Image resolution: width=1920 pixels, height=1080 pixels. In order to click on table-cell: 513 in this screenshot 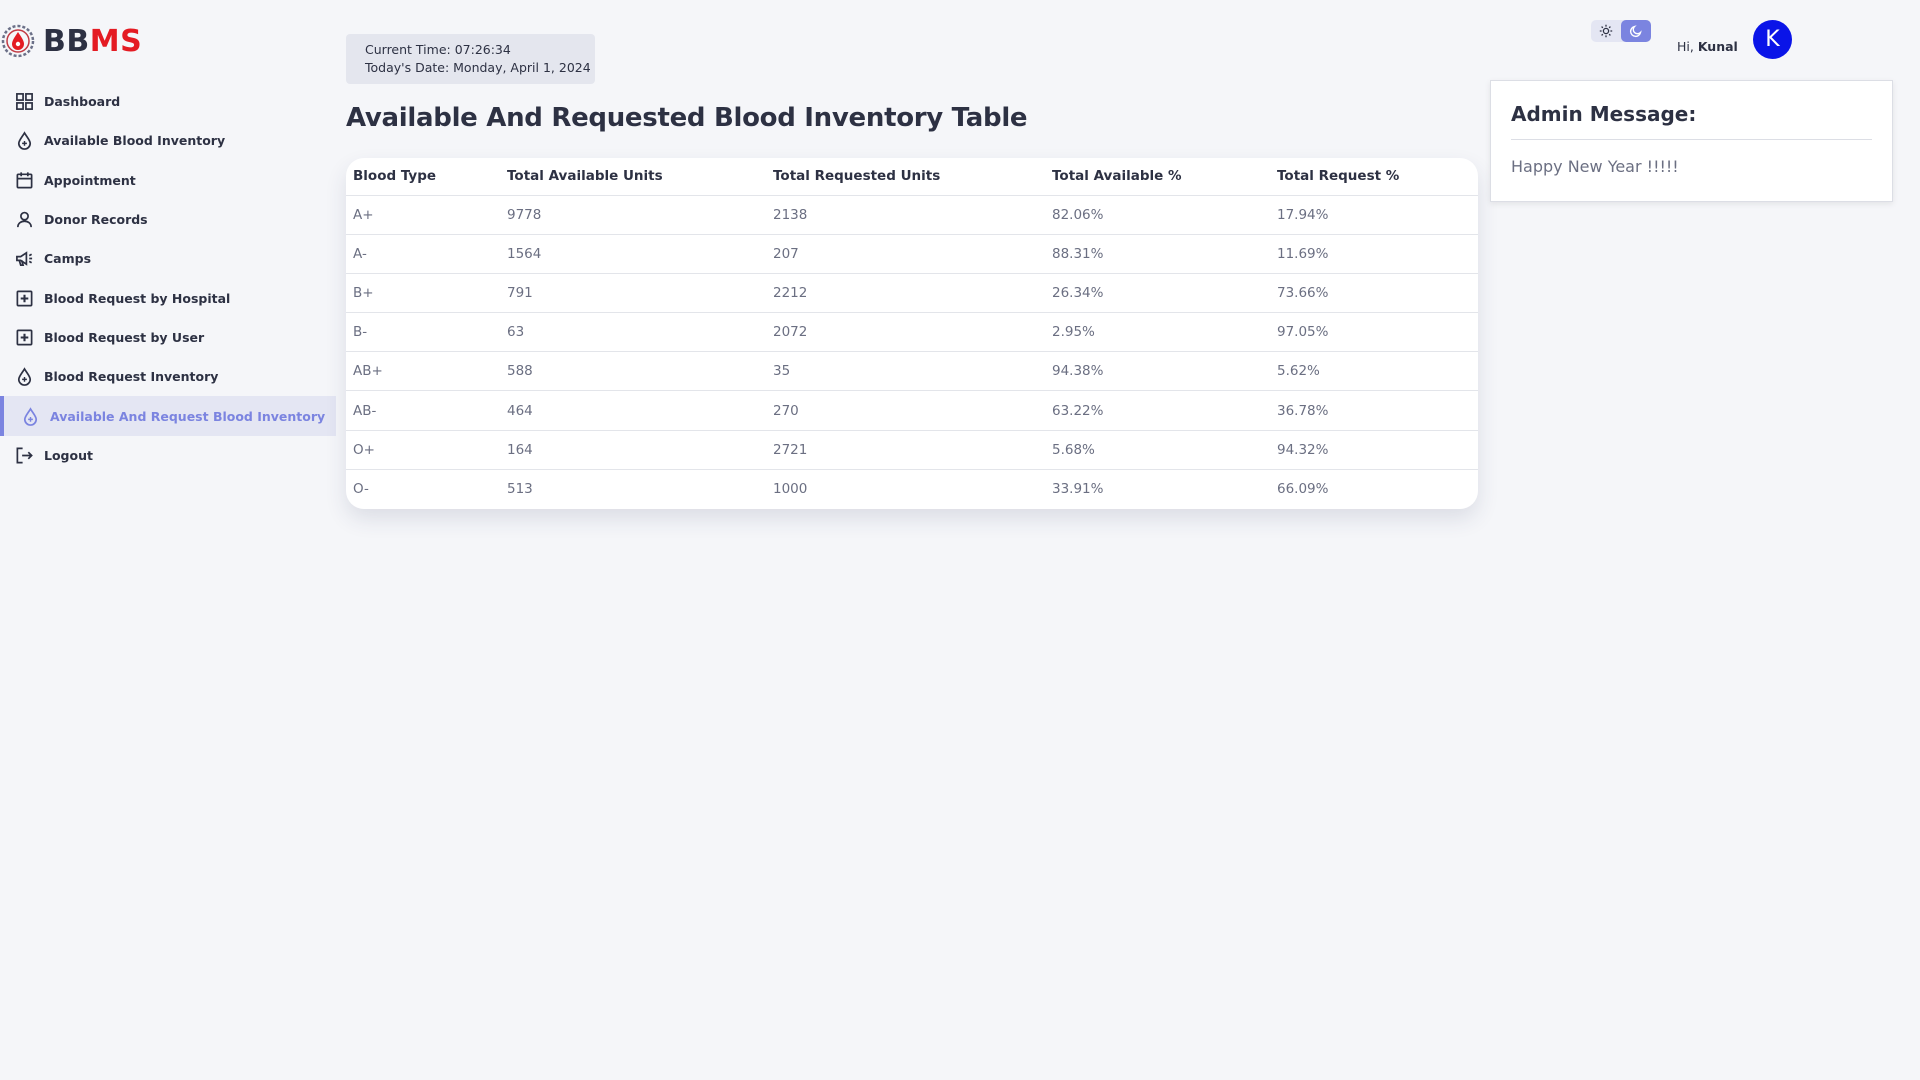, I will do `click(520, 489)`.